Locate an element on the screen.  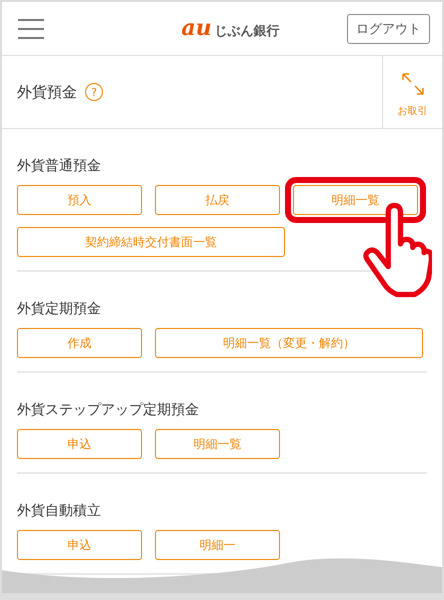
expand-arrows-icon is located at coordinates (412, 84).